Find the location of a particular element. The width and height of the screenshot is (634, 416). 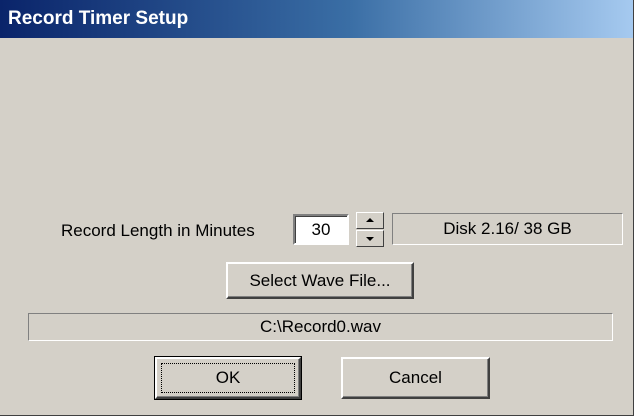

disk-space-text: Disk 2.16/ 38 GB is located at coordinates (507, 228).